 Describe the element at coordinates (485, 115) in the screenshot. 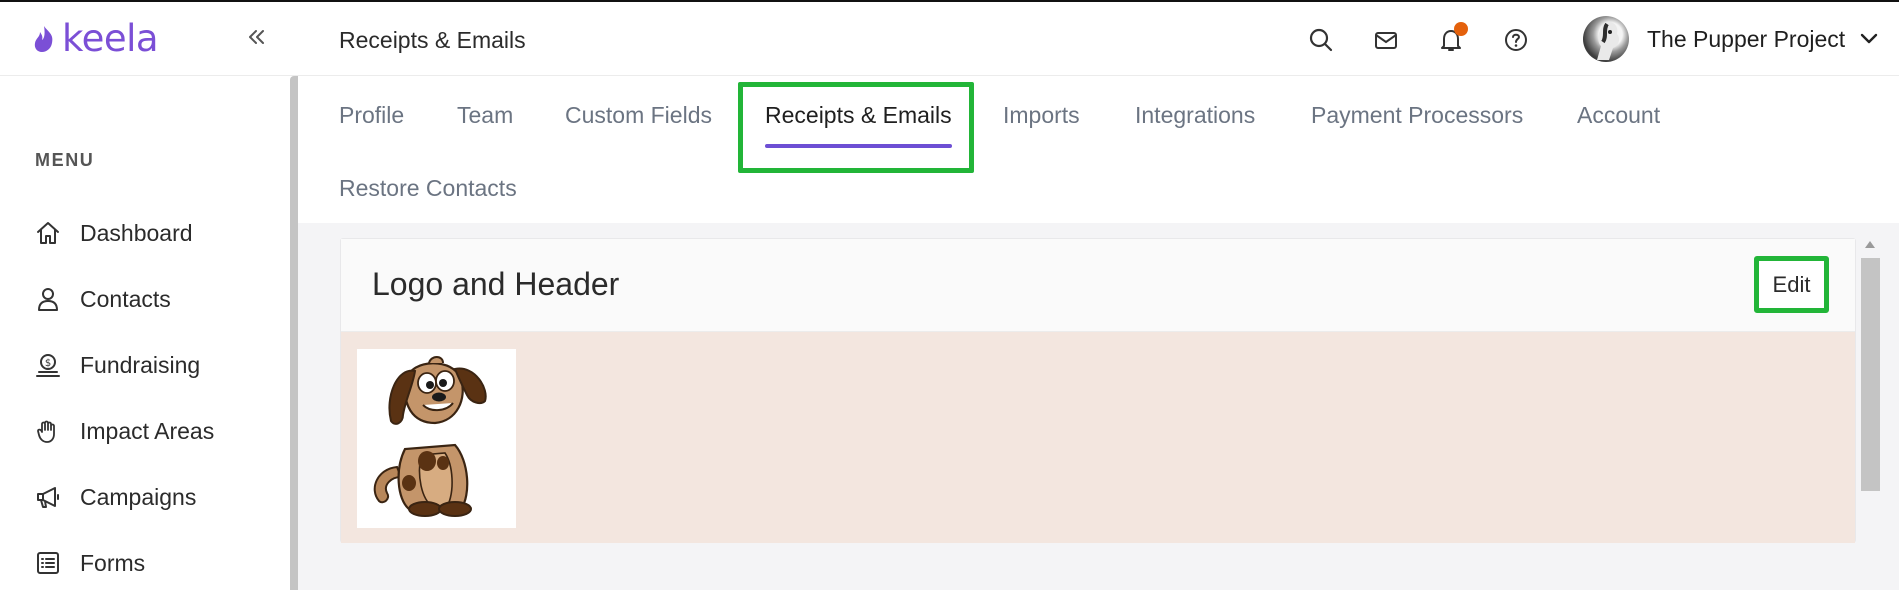

I see `tab-team: Team` at that location.